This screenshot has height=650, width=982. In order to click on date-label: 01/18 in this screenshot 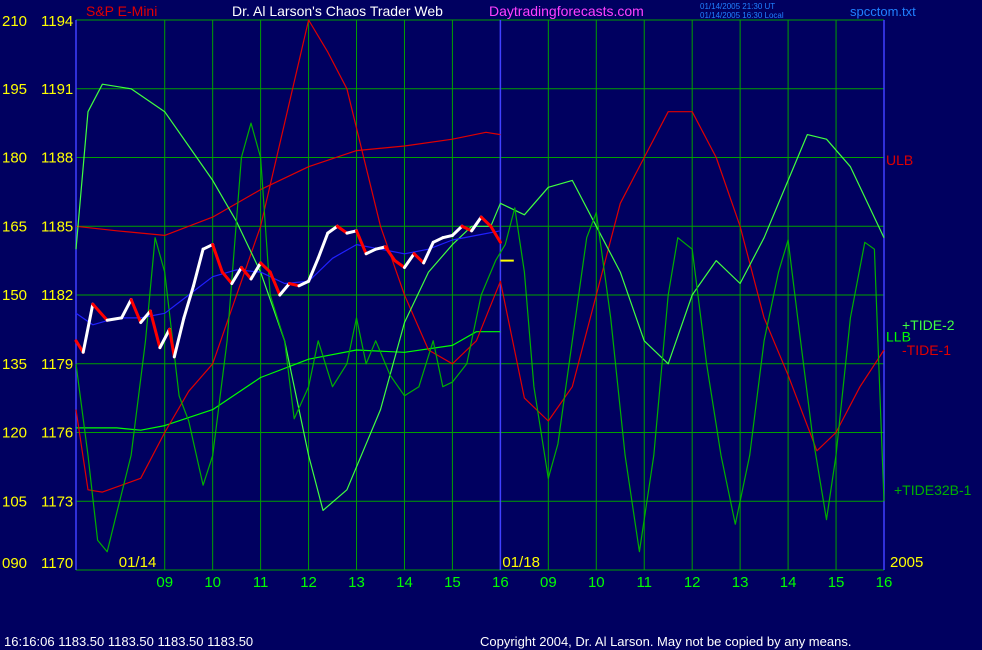, I will do `click(521, 562)`.